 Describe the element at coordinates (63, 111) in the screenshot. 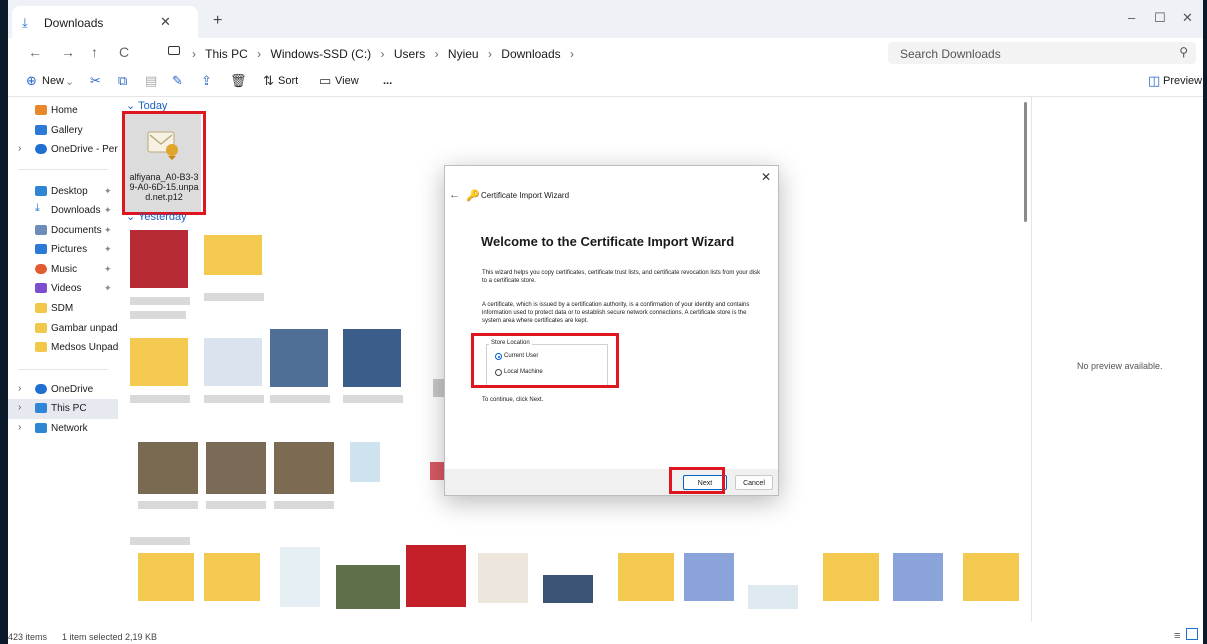

I see `sidebar-item-home: Home` at that location.